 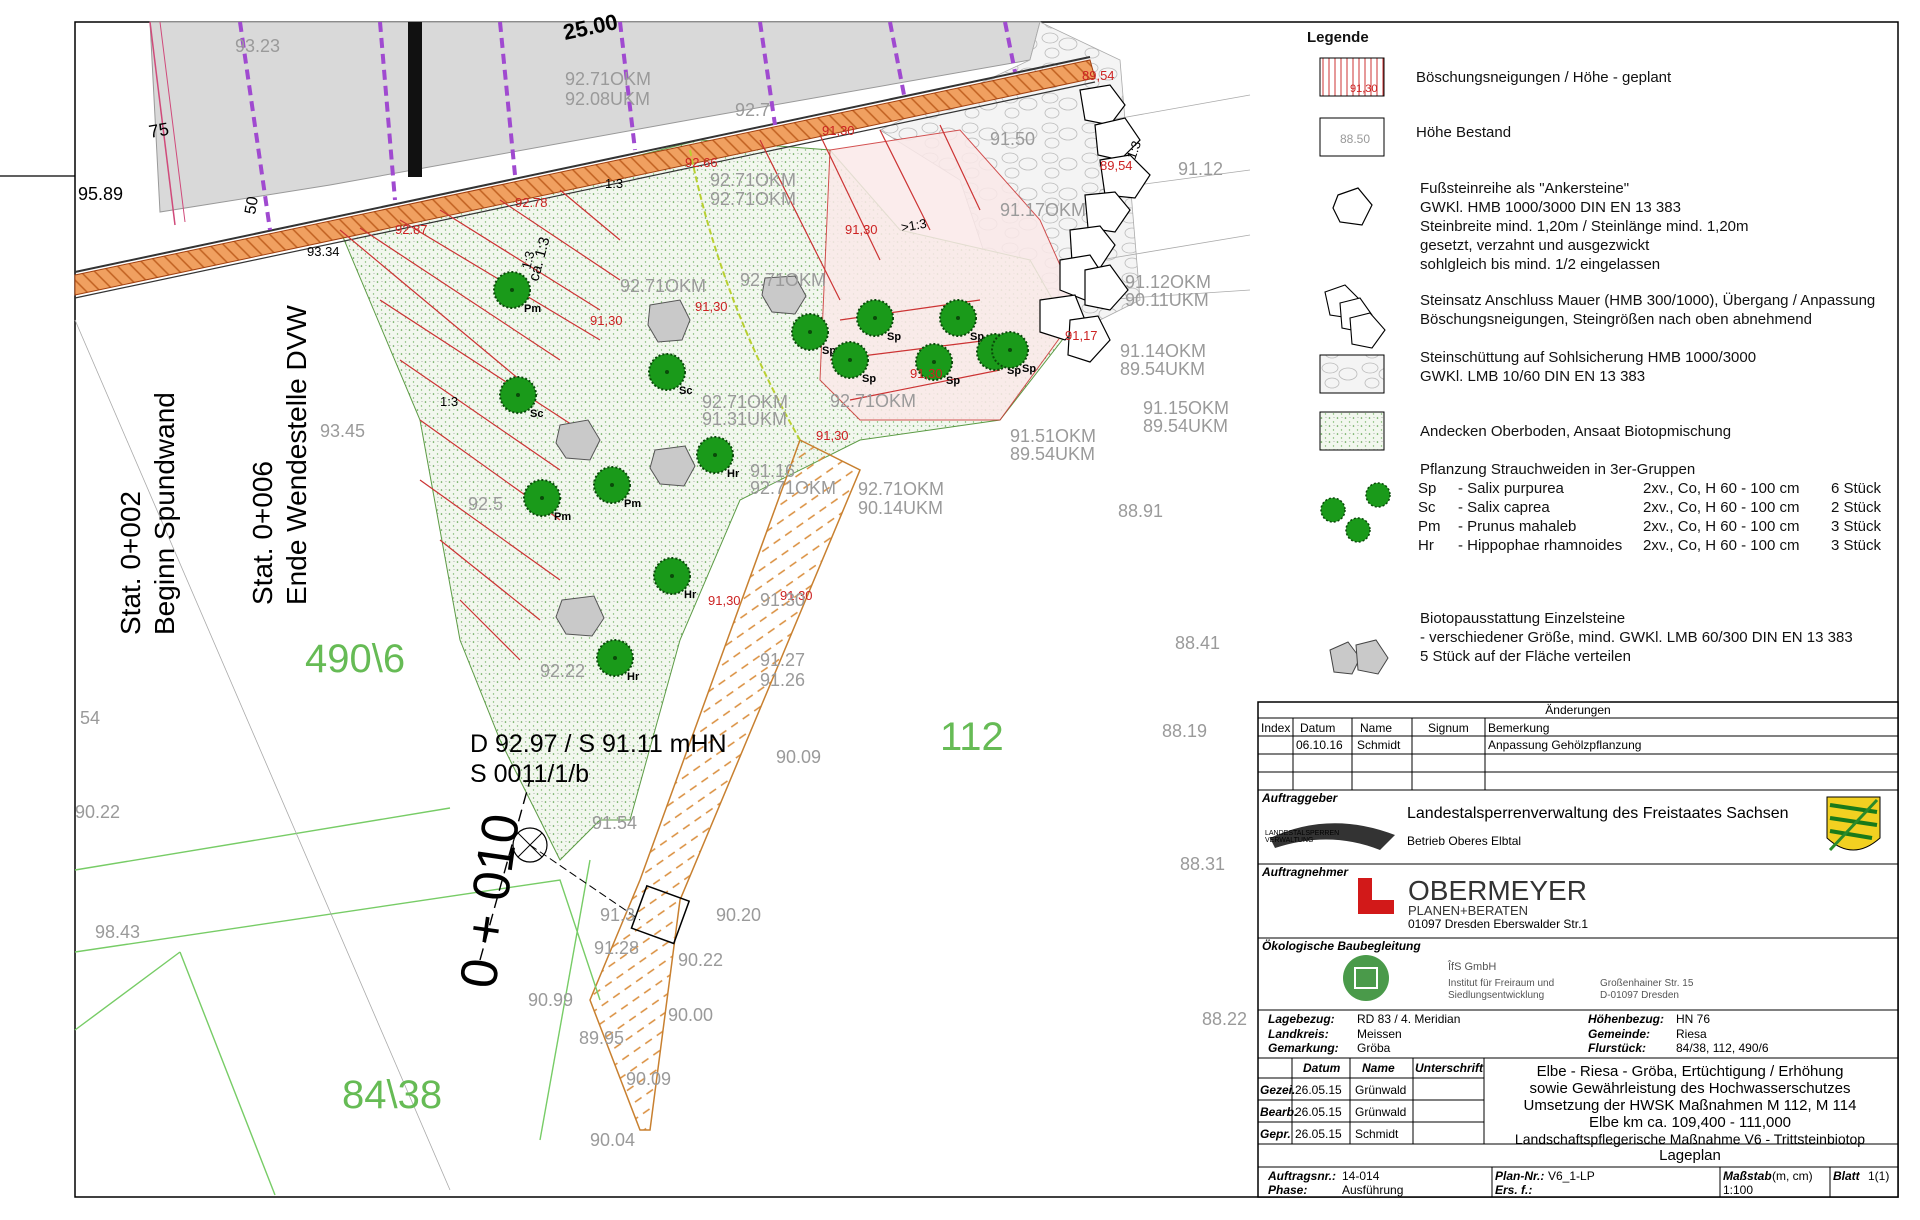 I want to click on legend-single-stone-icon, so click(x=1359, y=657).